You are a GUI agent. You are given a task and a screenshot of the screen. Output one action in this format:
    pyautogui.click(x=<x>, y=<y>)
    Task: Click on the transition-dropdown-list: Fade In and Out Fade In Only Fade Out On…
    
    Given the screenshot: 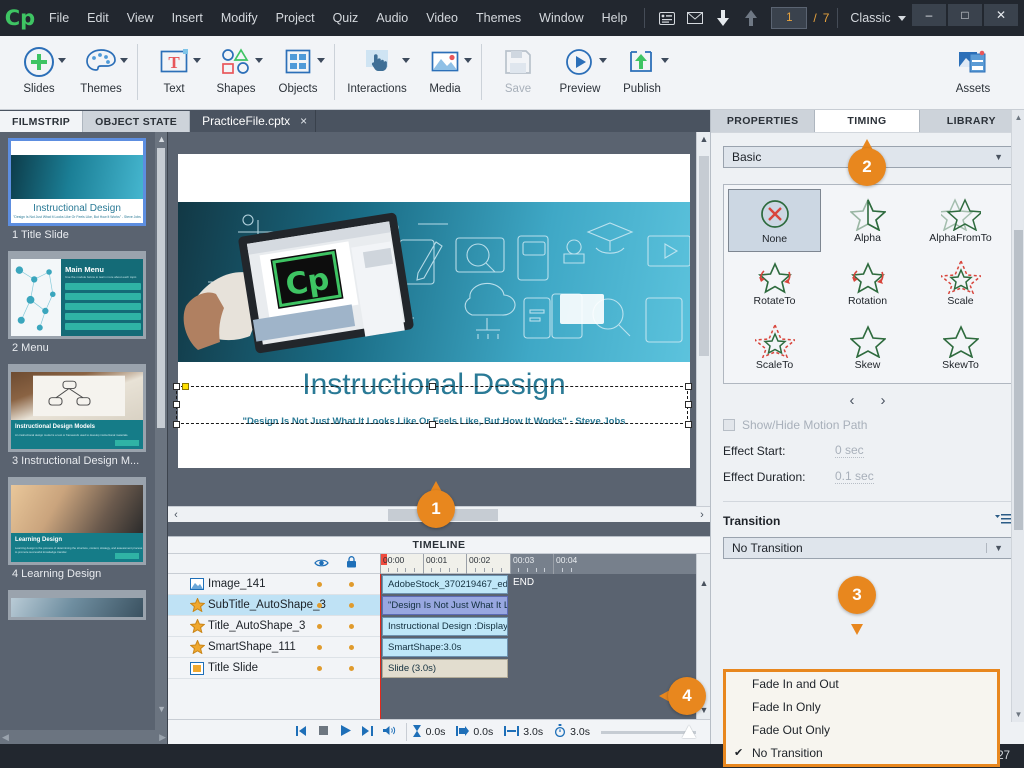 What is the action you would take?
    pyautogui.click(x=861, y=718)
    